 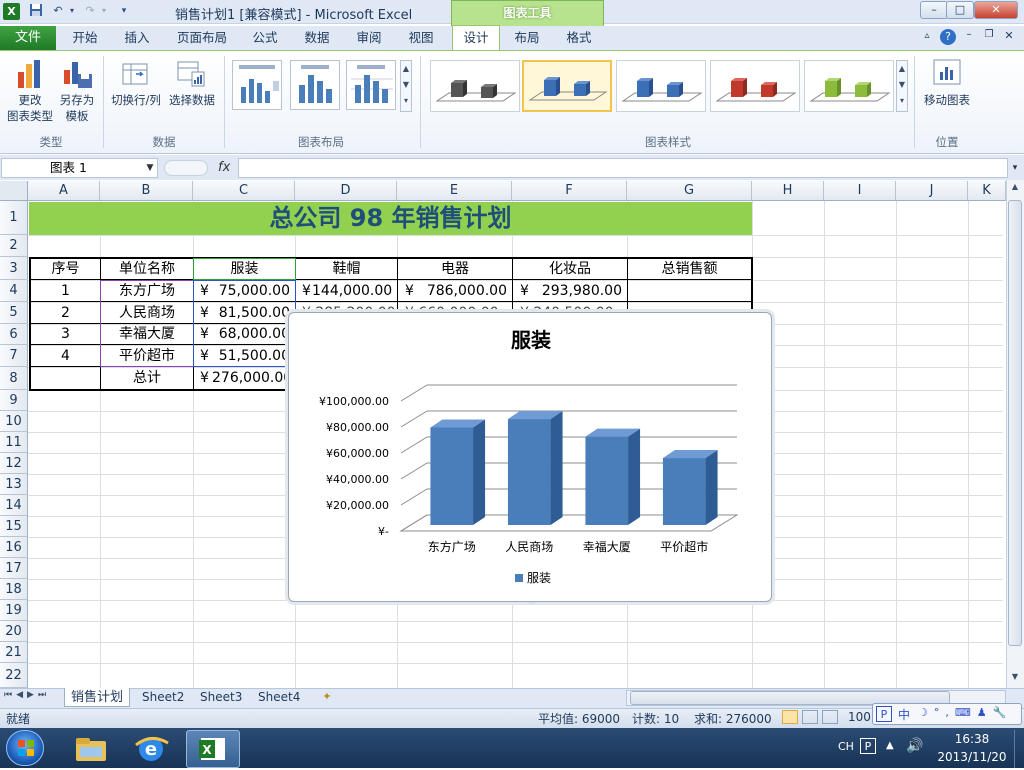 I want to click on scroll-up-icon: ▲, so click(x=1015, y=188).